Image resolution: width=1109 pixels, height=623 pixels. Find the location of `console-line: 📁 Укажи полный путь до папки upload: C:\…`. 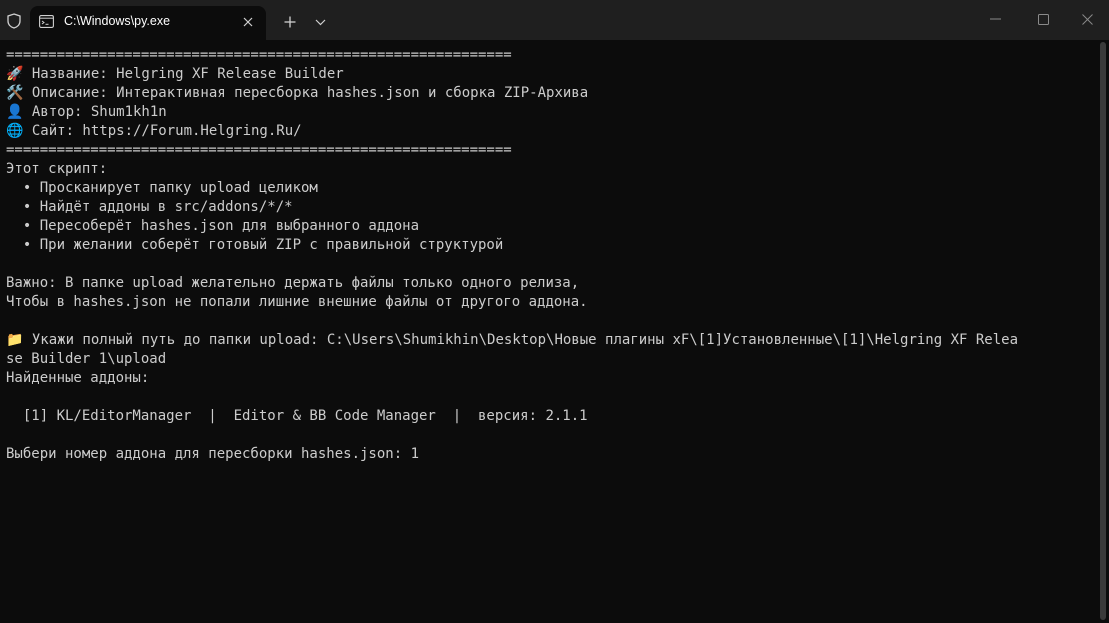

console-line: 📁 Укажи полный путь до папки upload: C:\… is located at coordinates (512, 340).